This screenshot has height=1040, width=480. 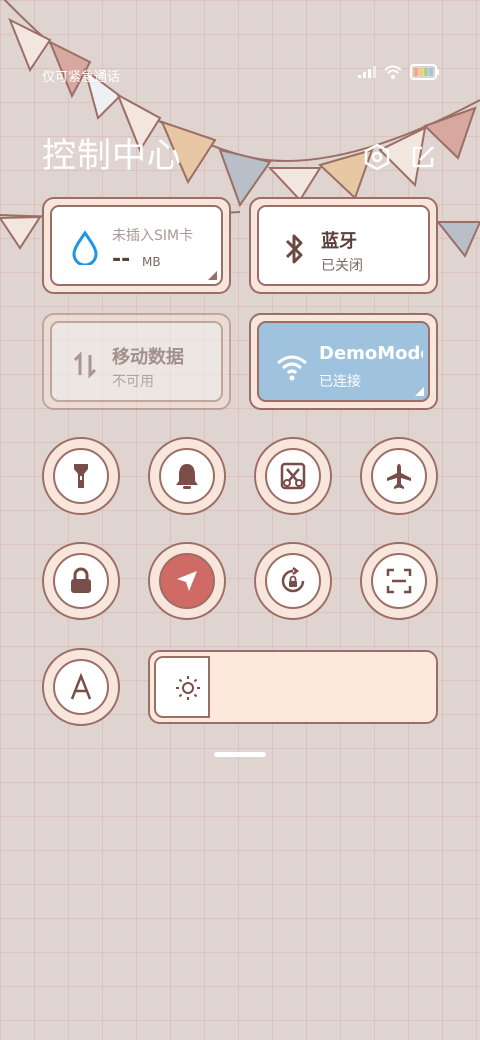 I want to click on battery-icon, so click(x=424, y=72).